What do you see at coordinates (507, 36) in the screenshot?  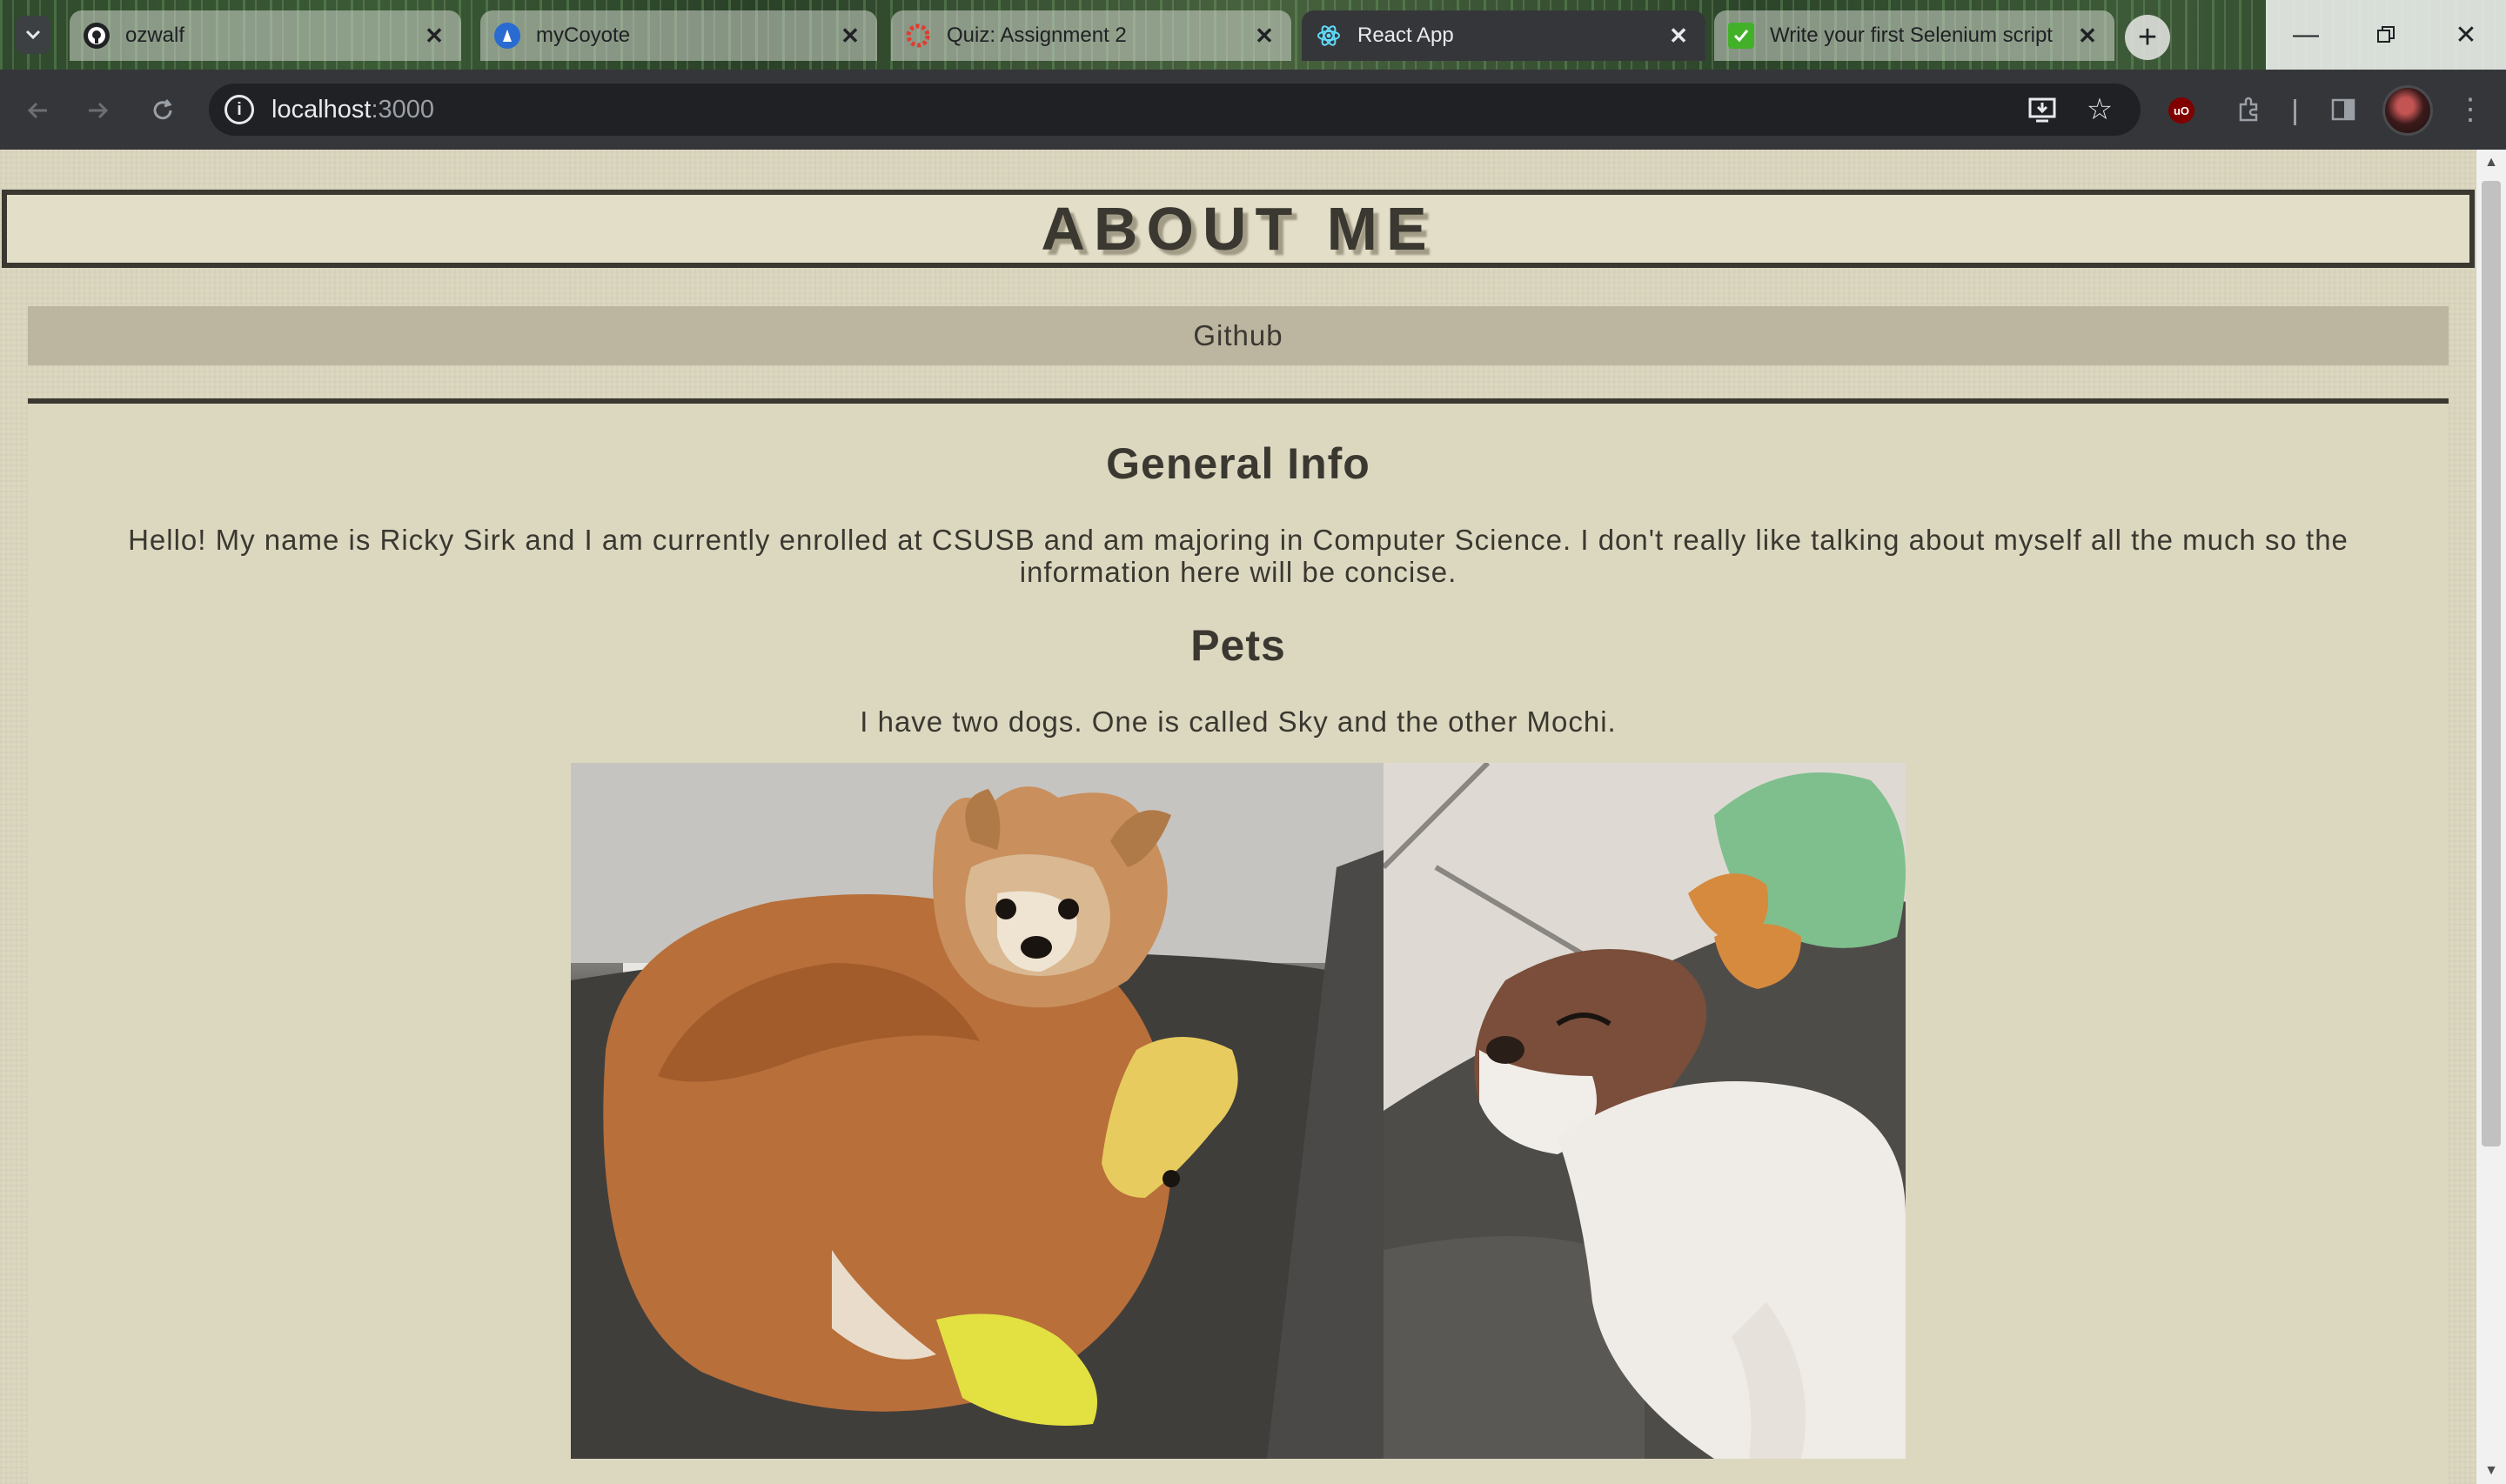 I see `mycoyote-icon` at bounding box center [507, 36].